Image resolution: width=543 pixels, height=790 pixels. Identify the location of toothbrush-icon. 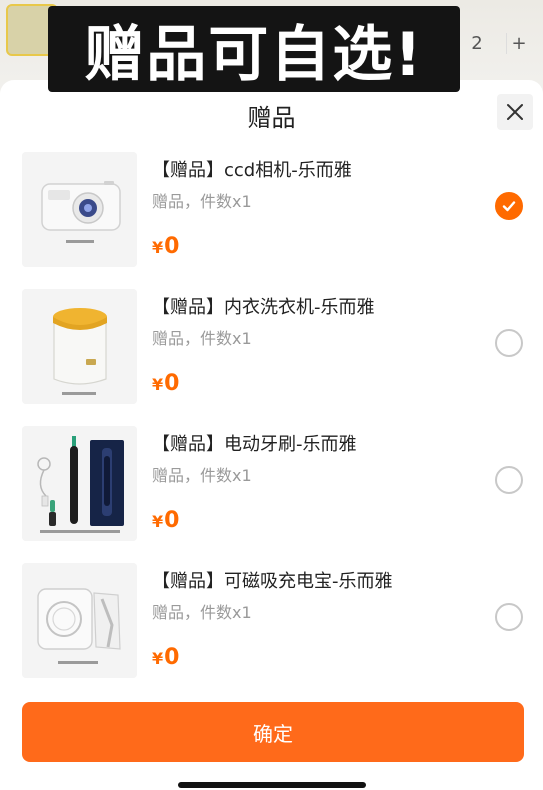
(79, 483).